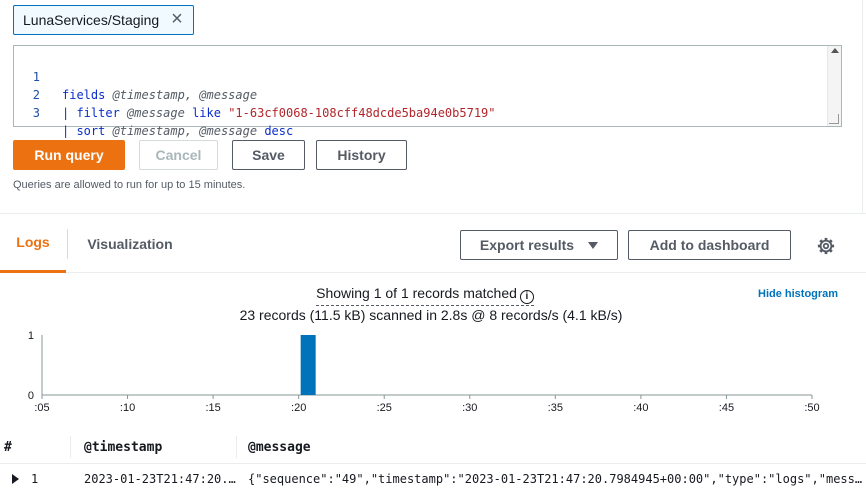 The width and height of the screenshot is (866, 495). I want to click on y-tick-label: 1, so click(31, 336).